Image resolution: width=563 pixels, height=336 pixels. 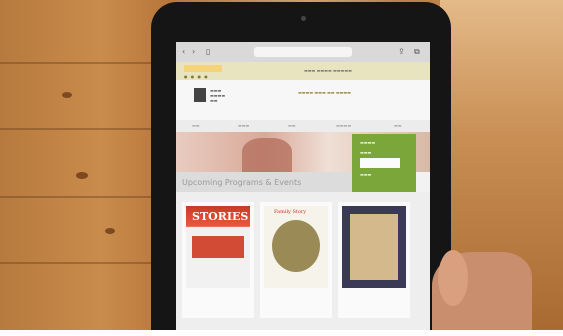 I want to click on bookmarks-icon: ▯, so click(x=208, y=52).